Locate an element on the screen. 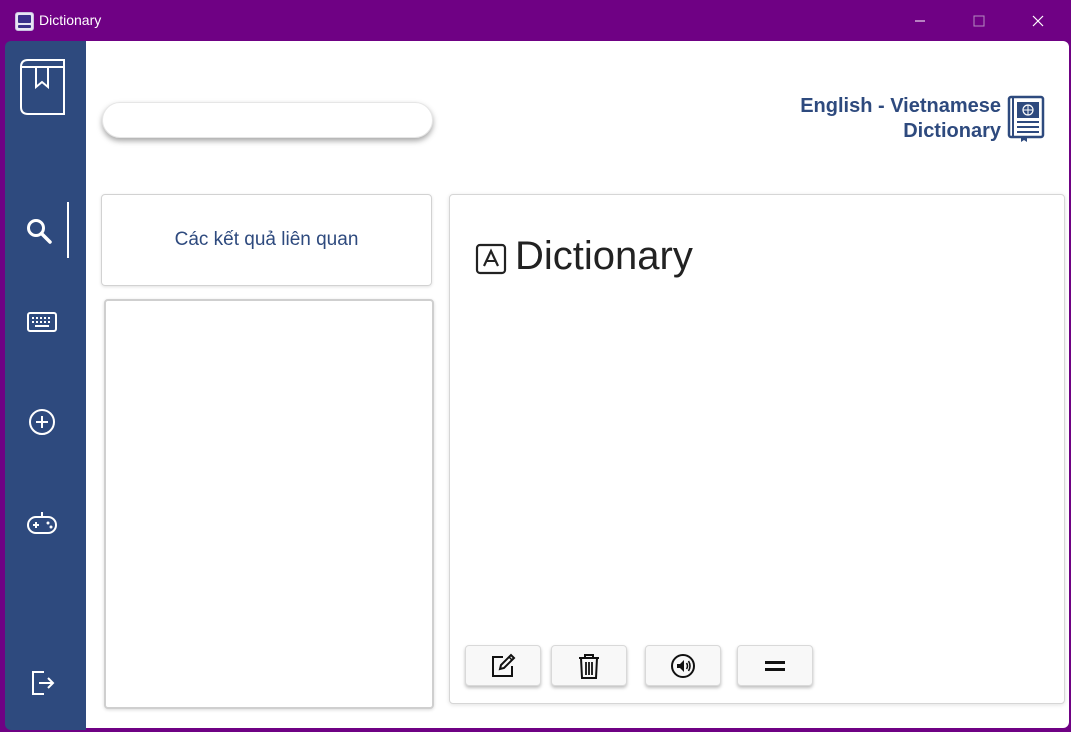  search-icon is located at coordinates (39, 231).